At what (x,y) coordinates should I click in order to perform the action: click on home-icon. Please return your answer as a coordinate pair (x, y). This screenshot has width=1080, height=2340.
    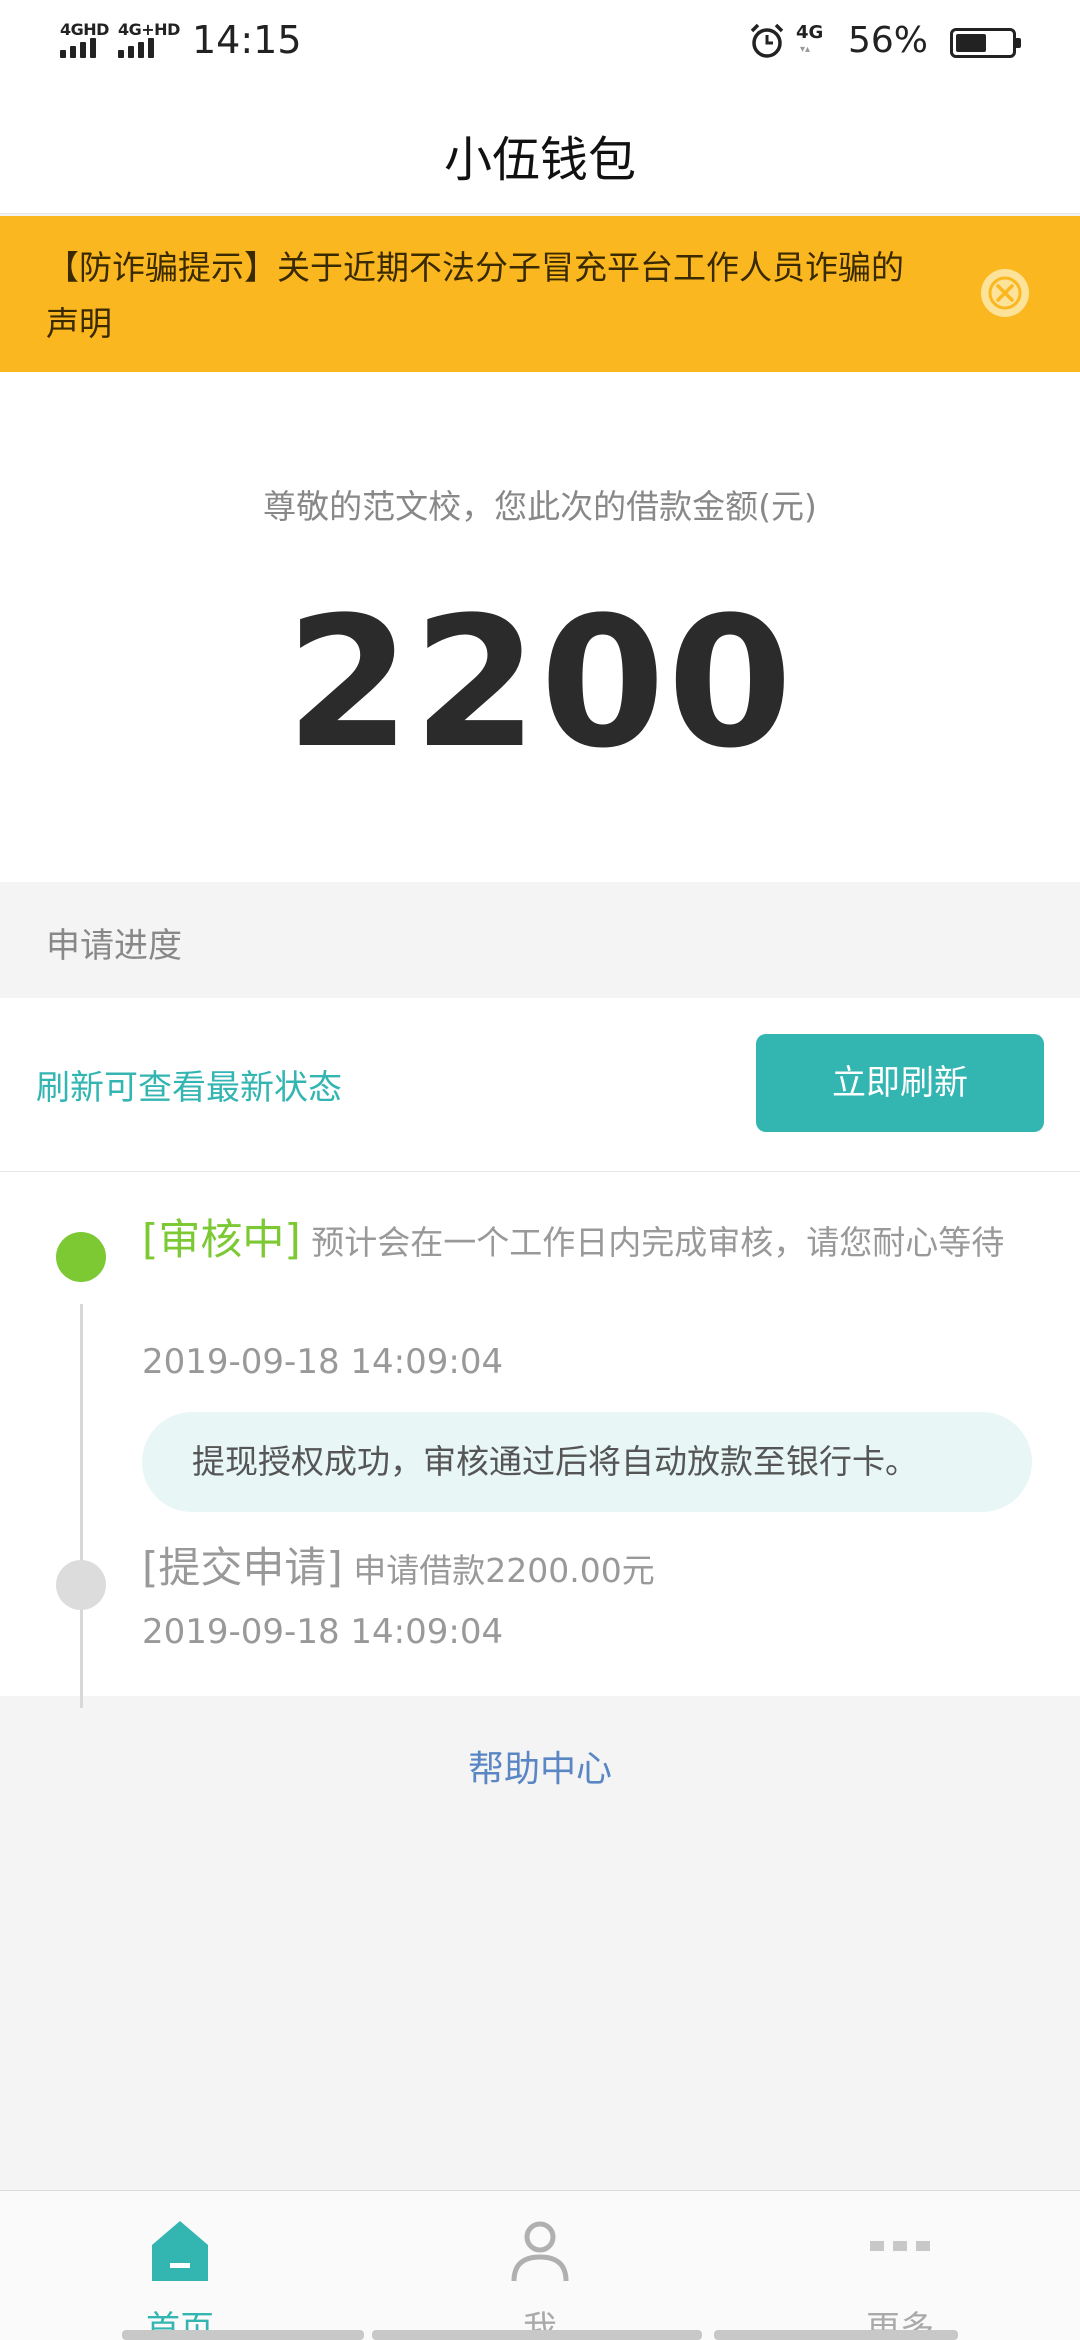
    Looking at the image, I should click on (180, 2251).